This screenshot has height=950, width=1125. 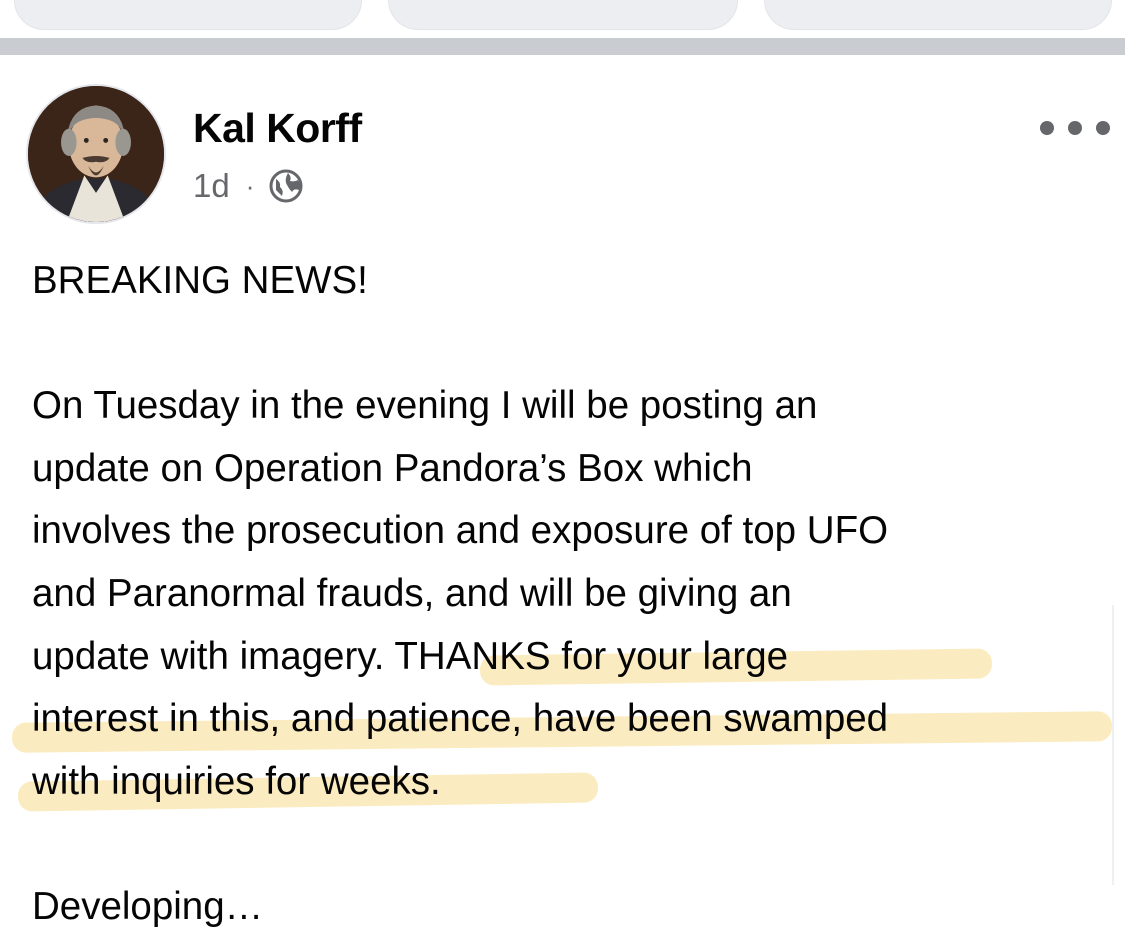 I want to click on avatar-portrait-icon, so click(x=96, y=154).